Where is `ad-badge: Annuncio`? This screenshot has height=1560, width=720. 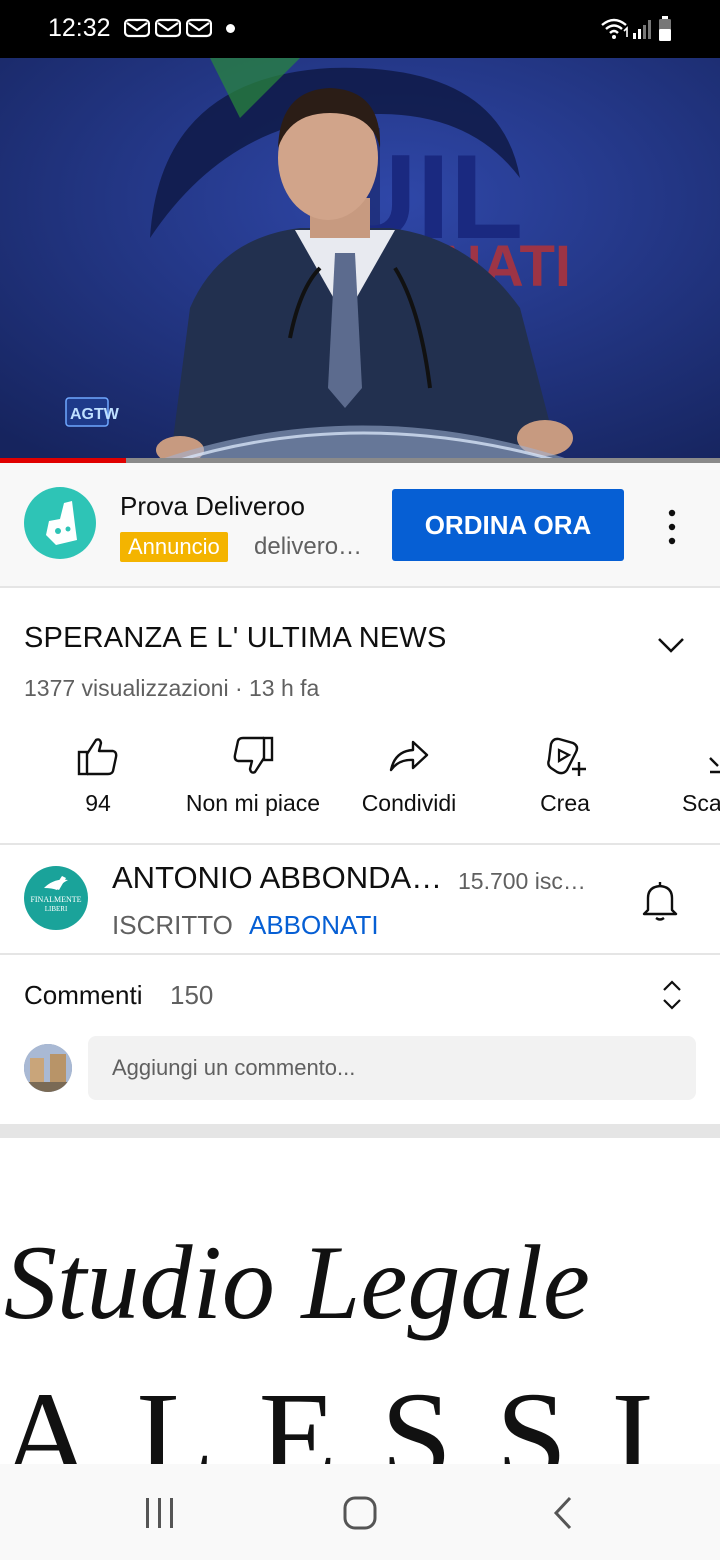
ad-badge: Annuncio is located at coordinates (174, 547).